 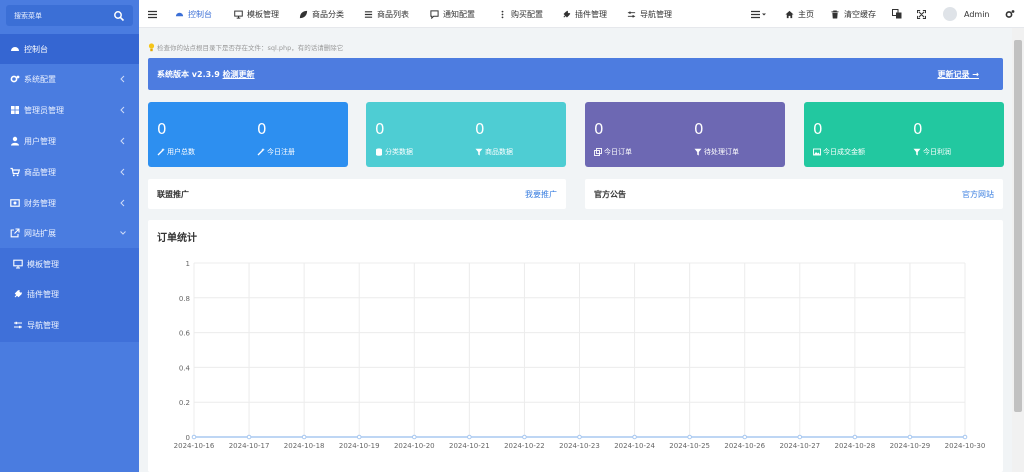 I want to click on sidebar-item-label: 管理员管理, so click(x=44, y=110).